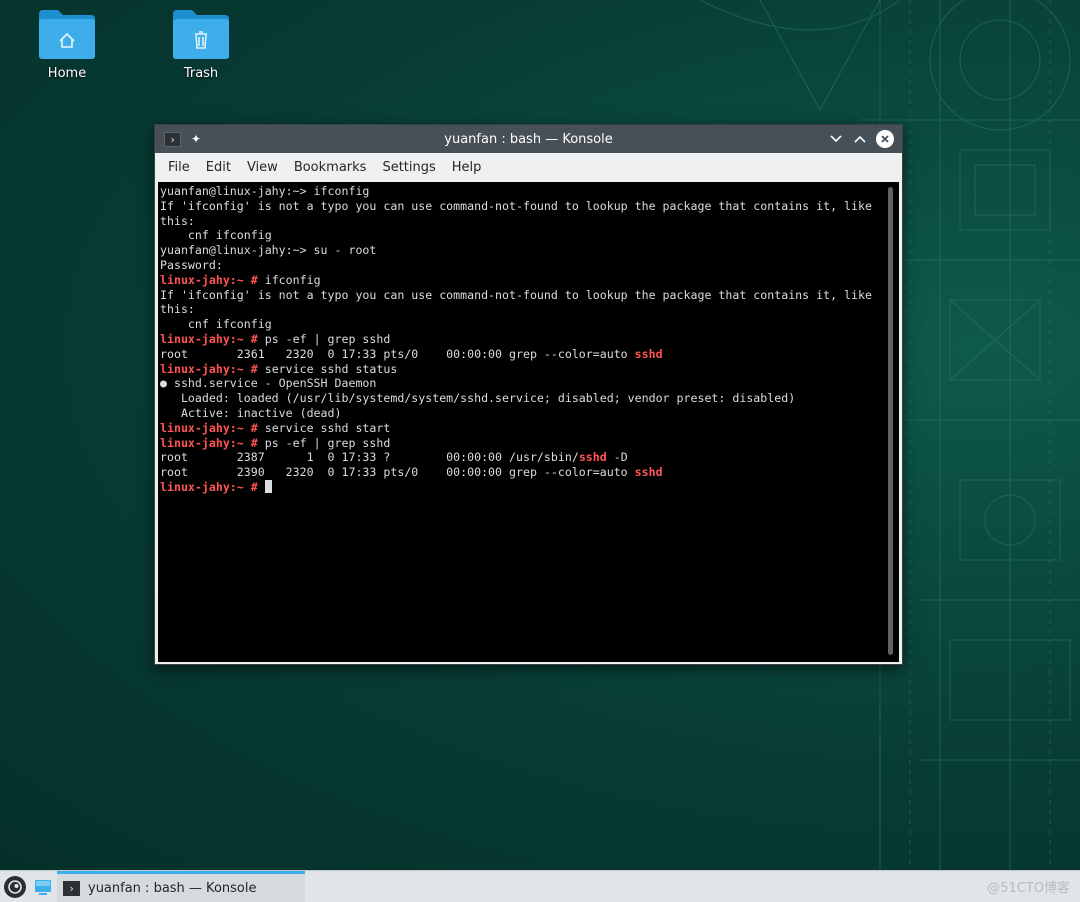  Describe the element at coordinates (268, 250) in the screenshot. I see `terminal-text: yuanfan@linux-jahy:~> su - root` at that location.